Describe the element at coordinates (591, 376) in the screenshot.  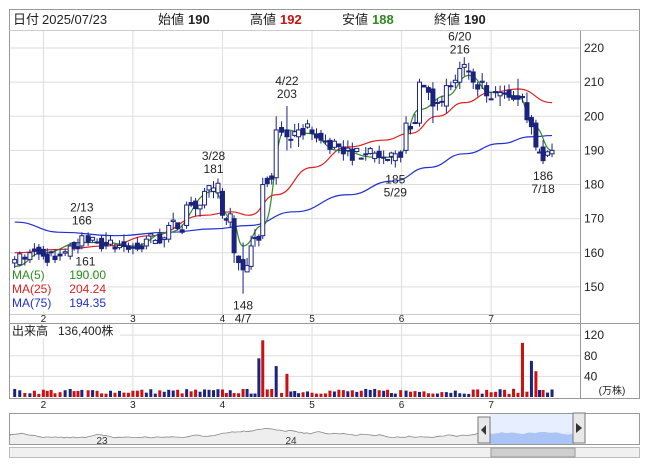
I see `volume-y-tick-40: 40` at that location.